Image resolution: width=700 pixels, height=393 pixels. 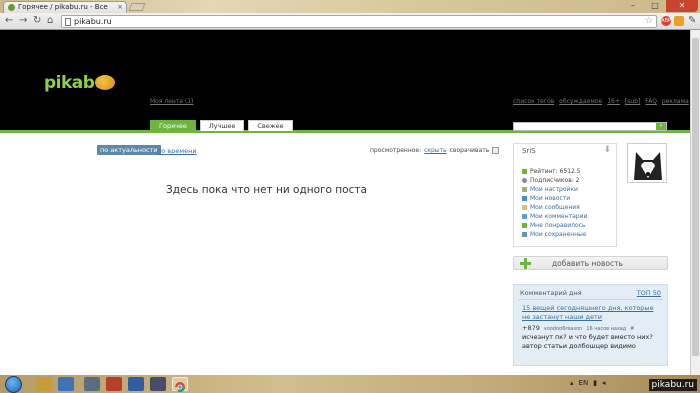 I want to click on url-text: pikabu.ru, so click(x=93, y=21).